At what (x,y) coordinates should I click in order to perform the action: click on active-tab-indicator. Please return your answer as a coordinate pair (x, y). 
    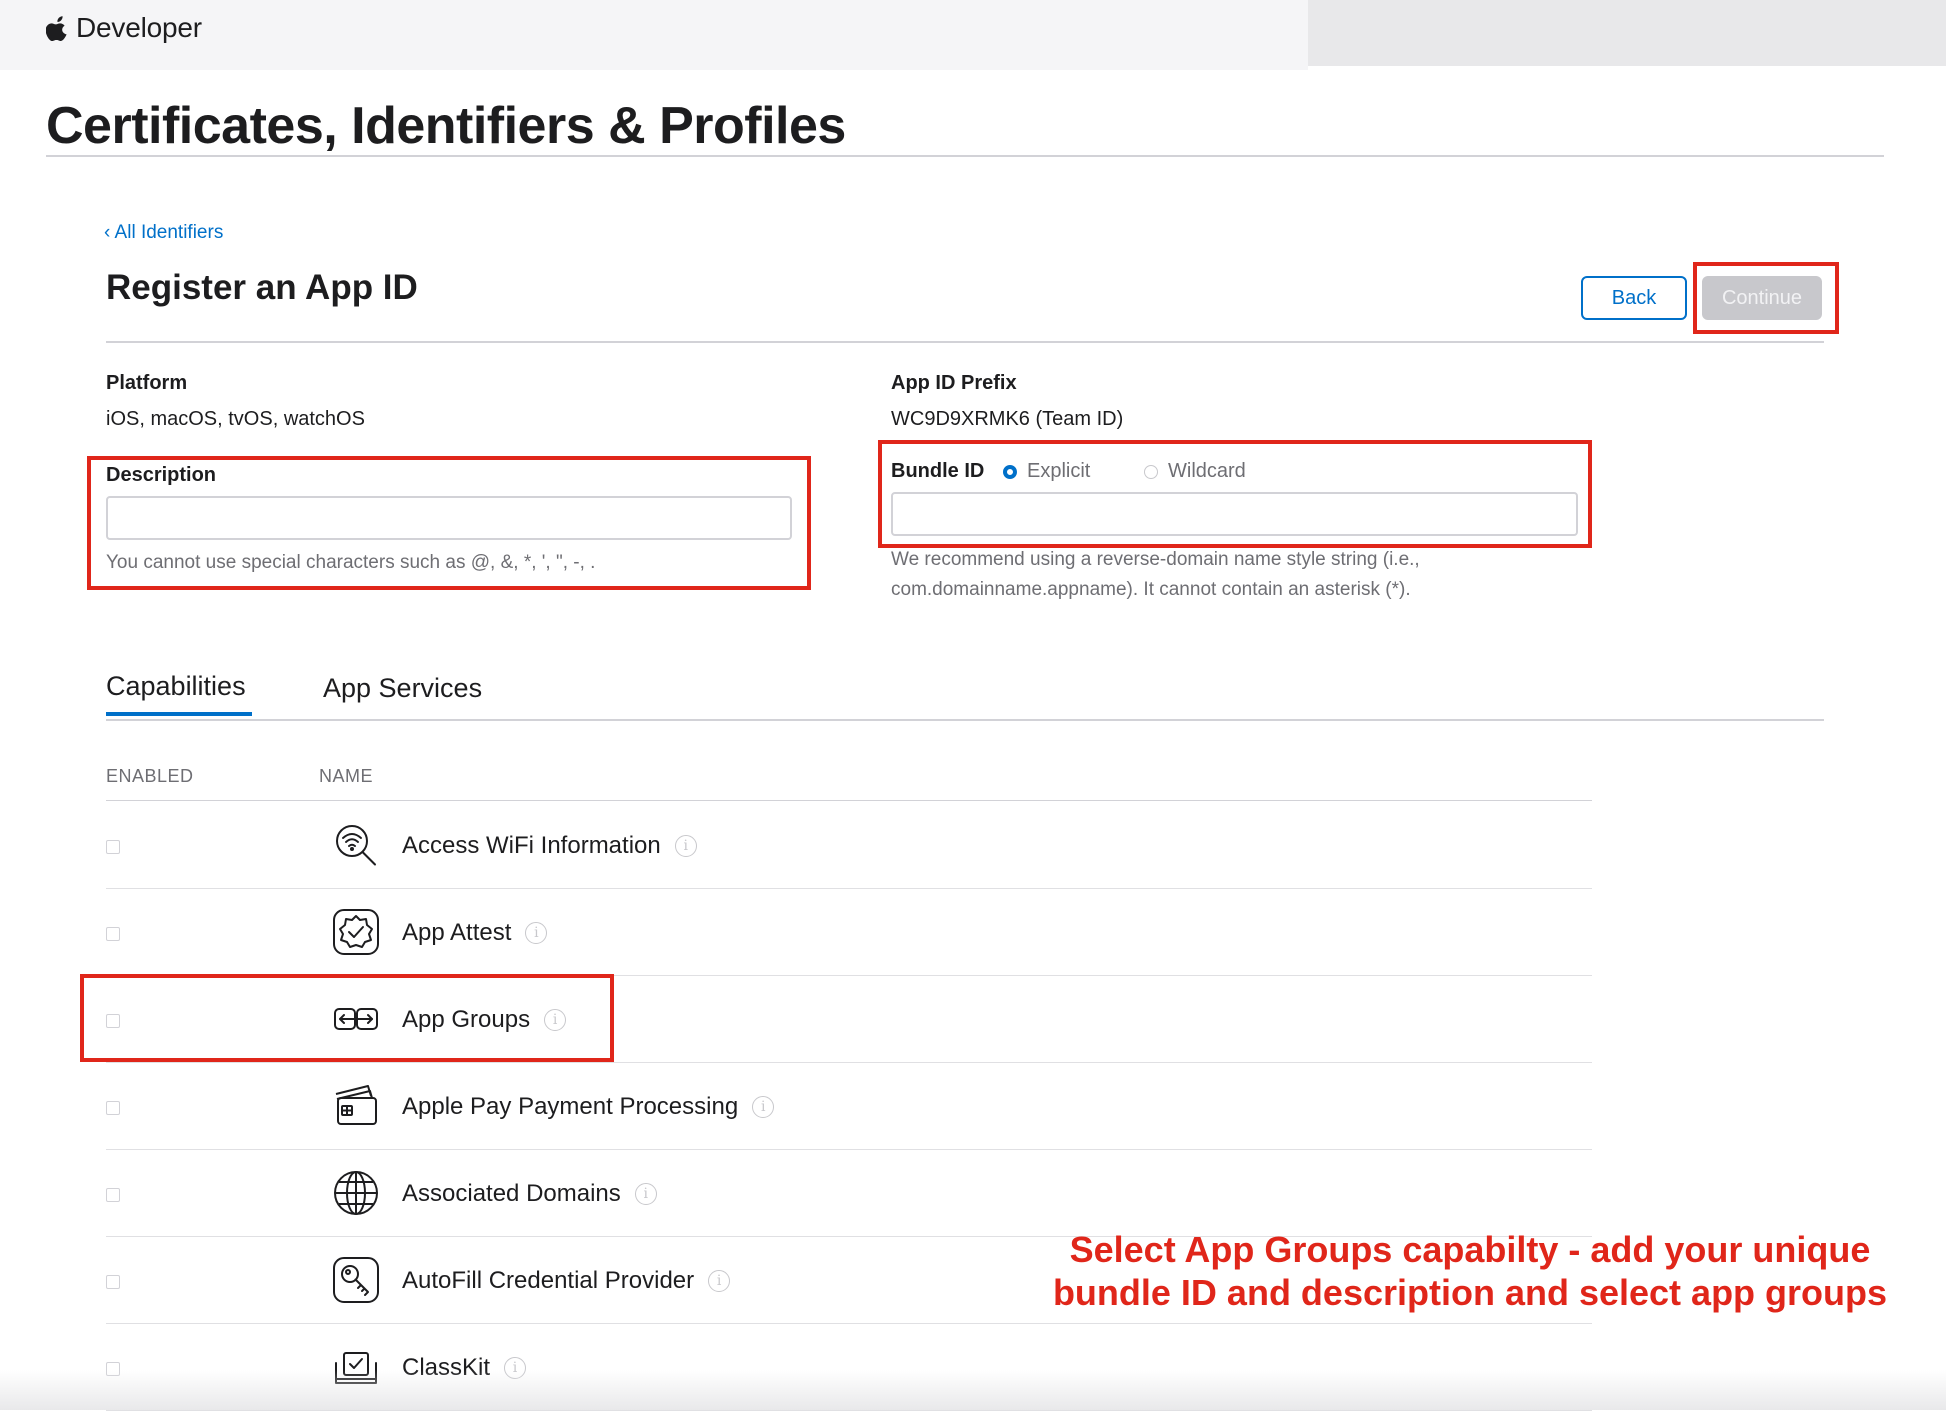
    Looking at the image, I should click on (179, 714).